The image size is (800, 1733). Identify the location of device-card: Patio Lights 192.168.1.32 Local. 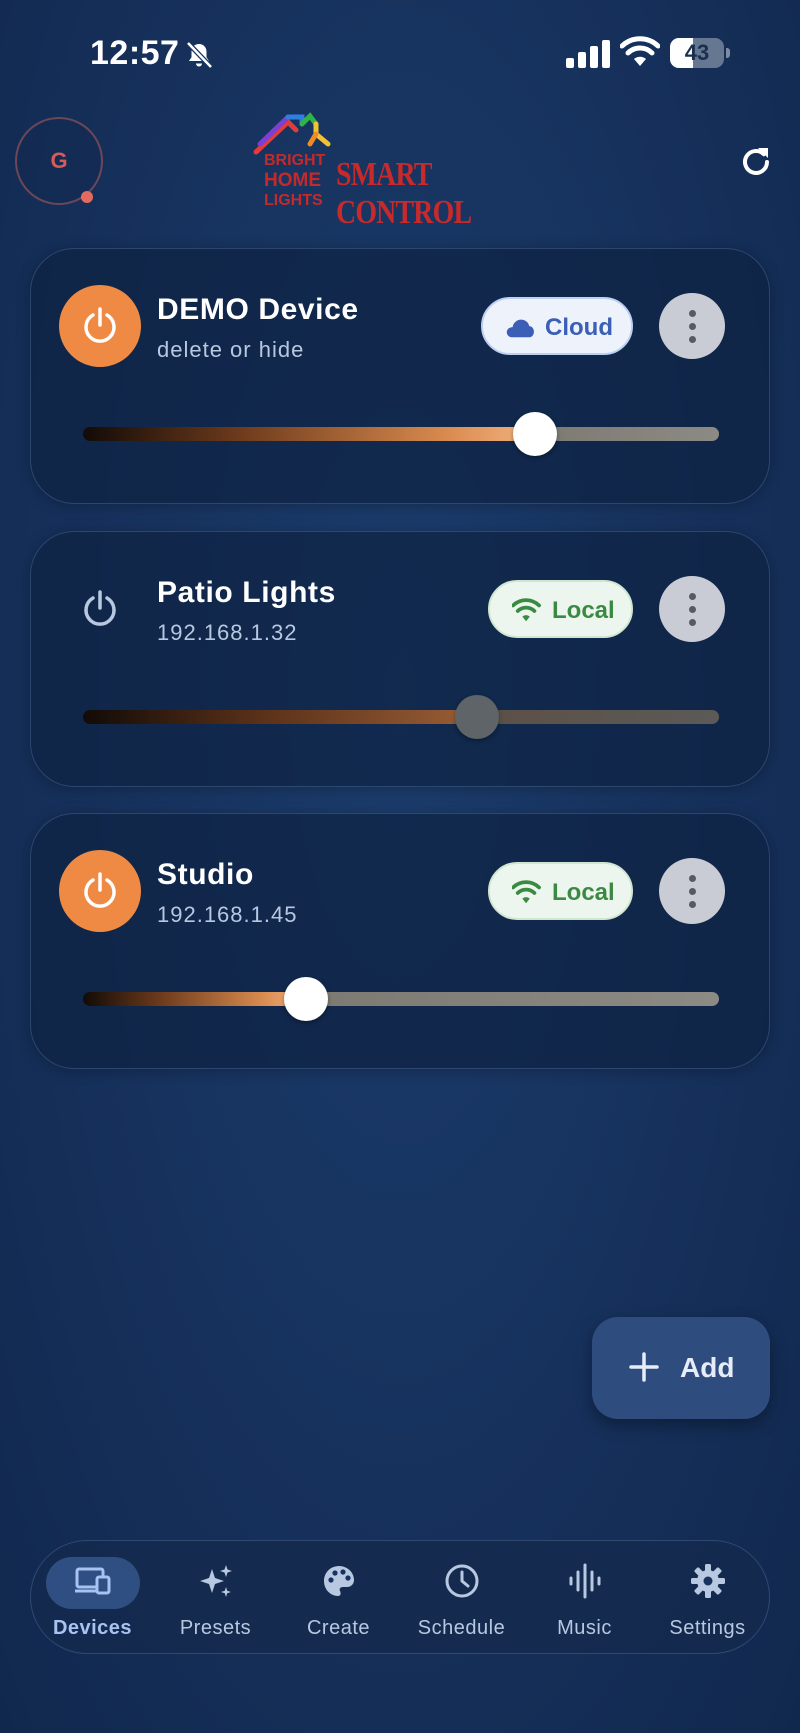
(400, 659).